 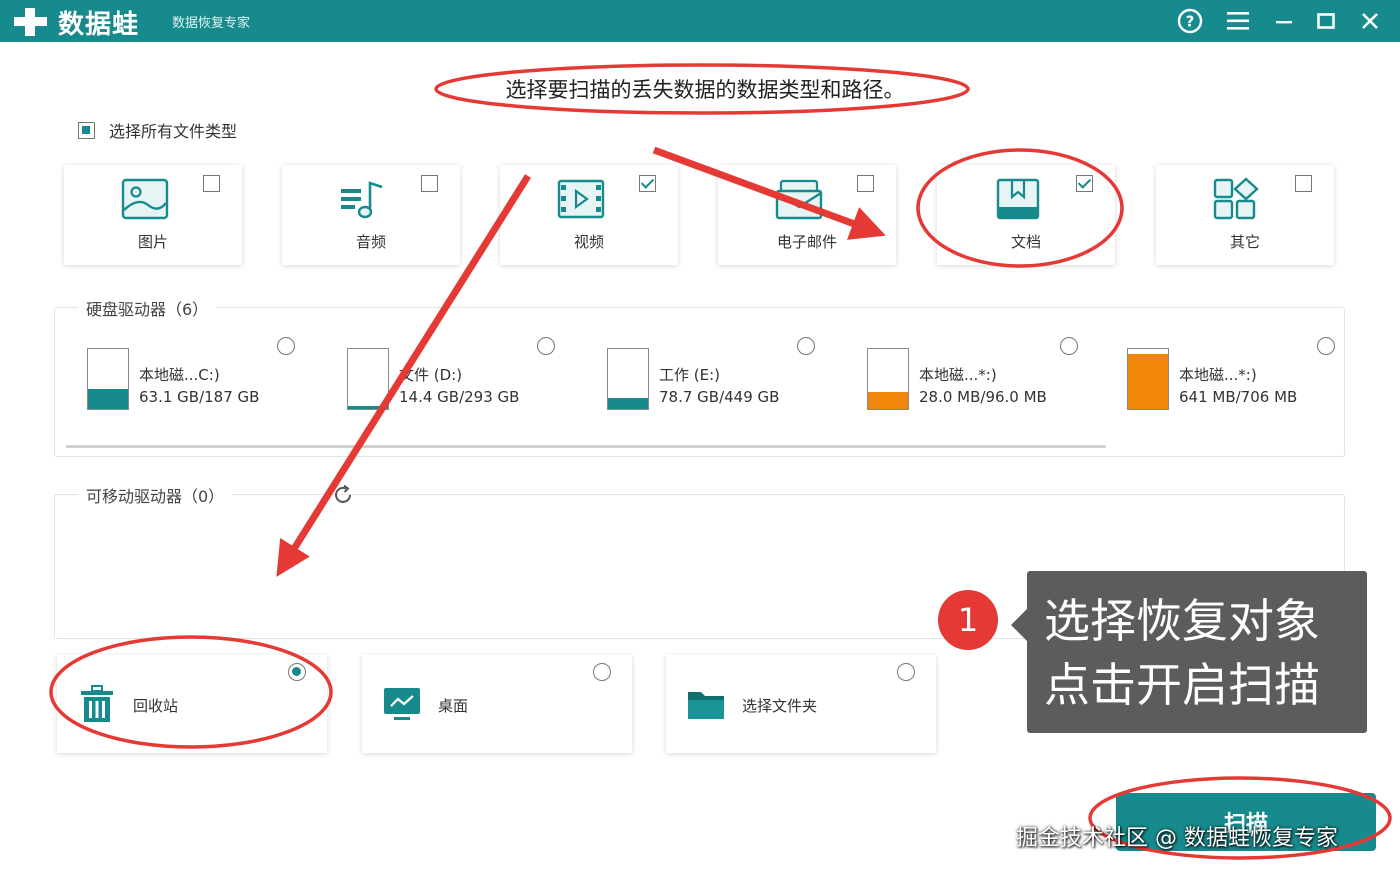 I want to click on drive-local-5-usage-fill, so click(x=1148, y=381).